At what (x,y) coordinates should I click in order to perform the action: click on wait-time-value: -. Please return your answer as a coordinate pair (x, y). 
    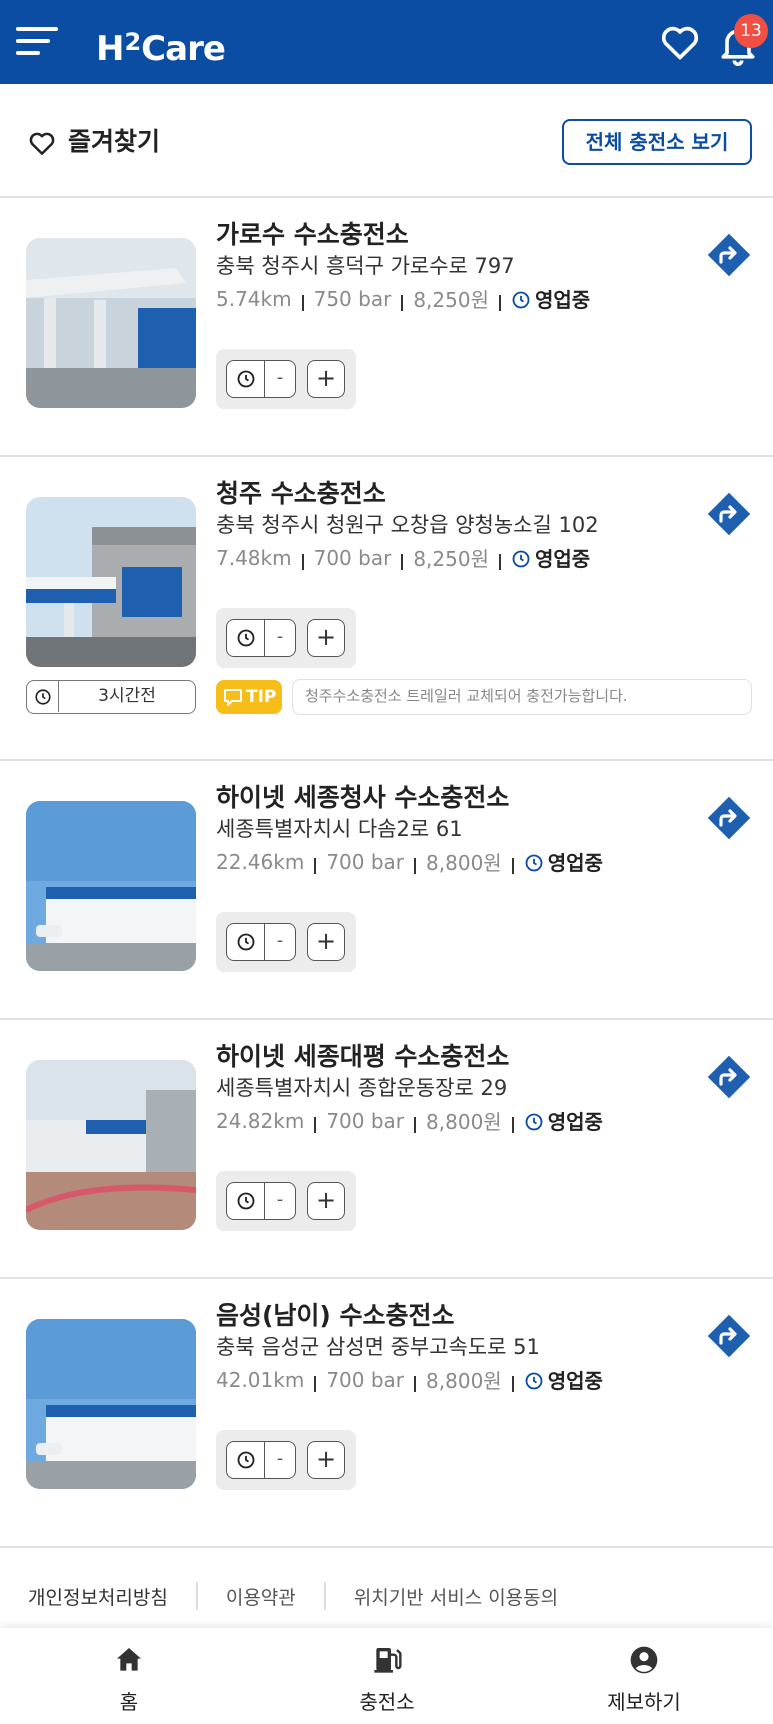
    Looking at the image, I should click on (280, 1199).